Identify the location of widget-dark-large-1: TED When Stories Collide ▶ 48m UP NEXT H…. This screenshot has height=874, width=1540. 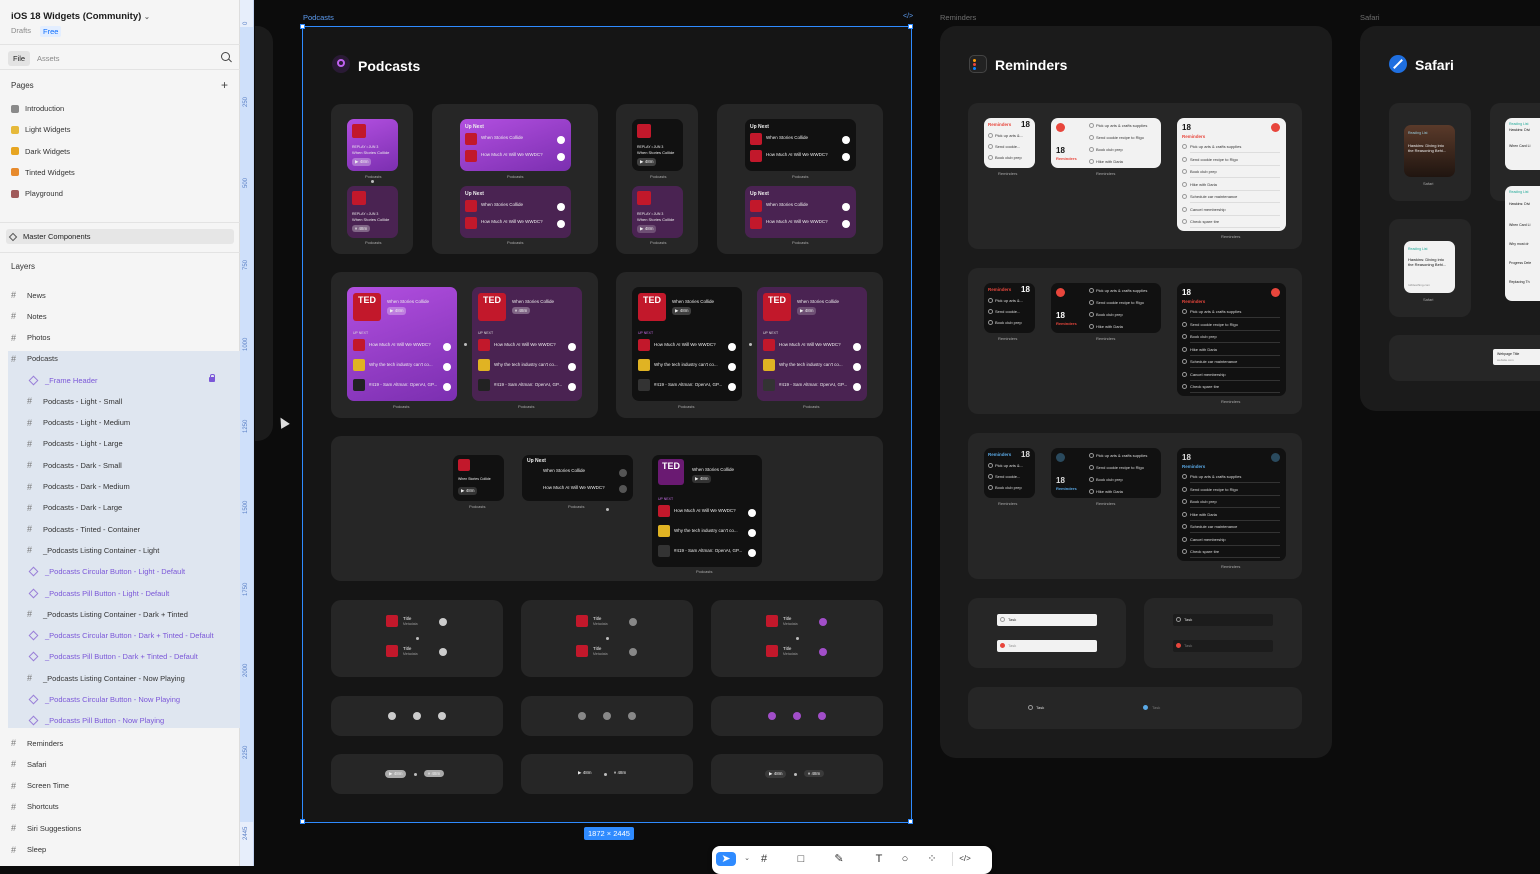
(687, 344).